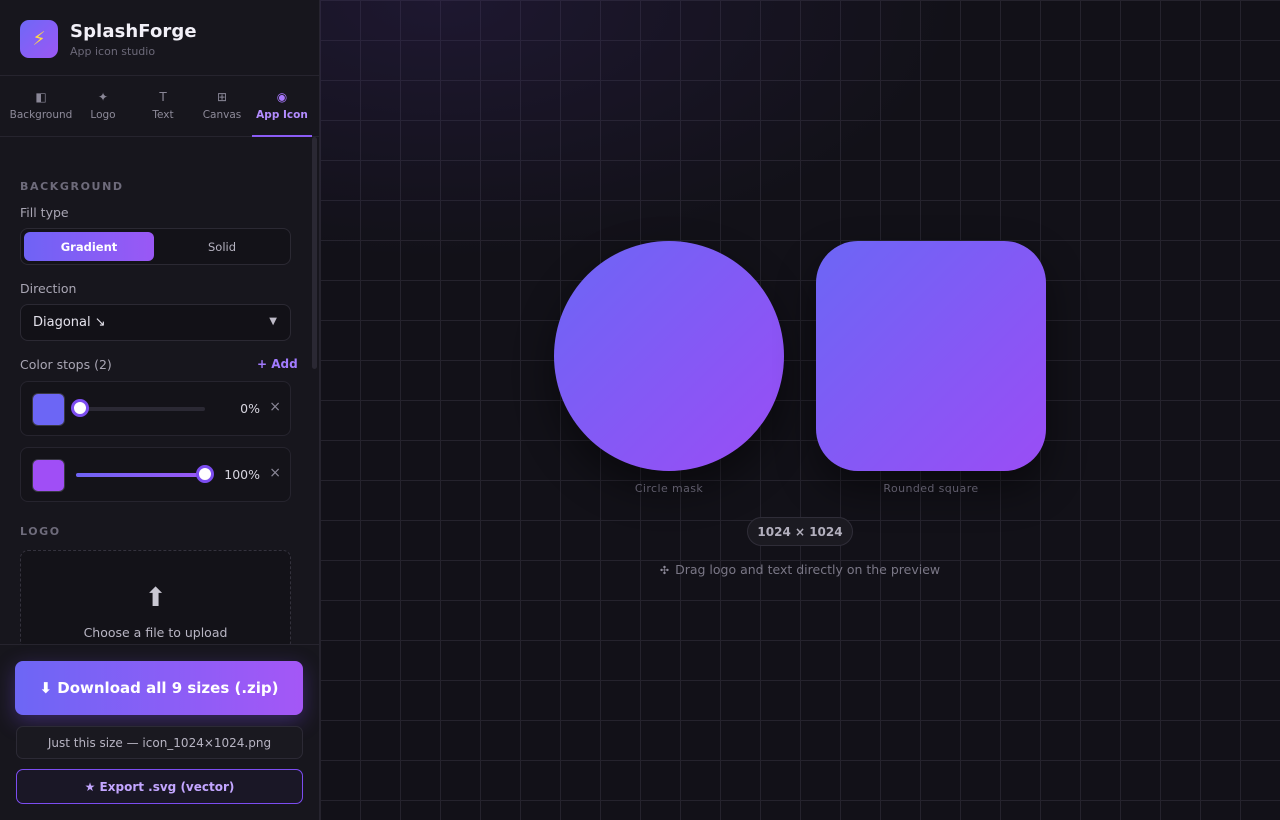 The image size is (1280, 820). What do you see at coordinates (669, 356) in the screenshot?
I see `circle-mask-preview` at bounding box center [669, 356].